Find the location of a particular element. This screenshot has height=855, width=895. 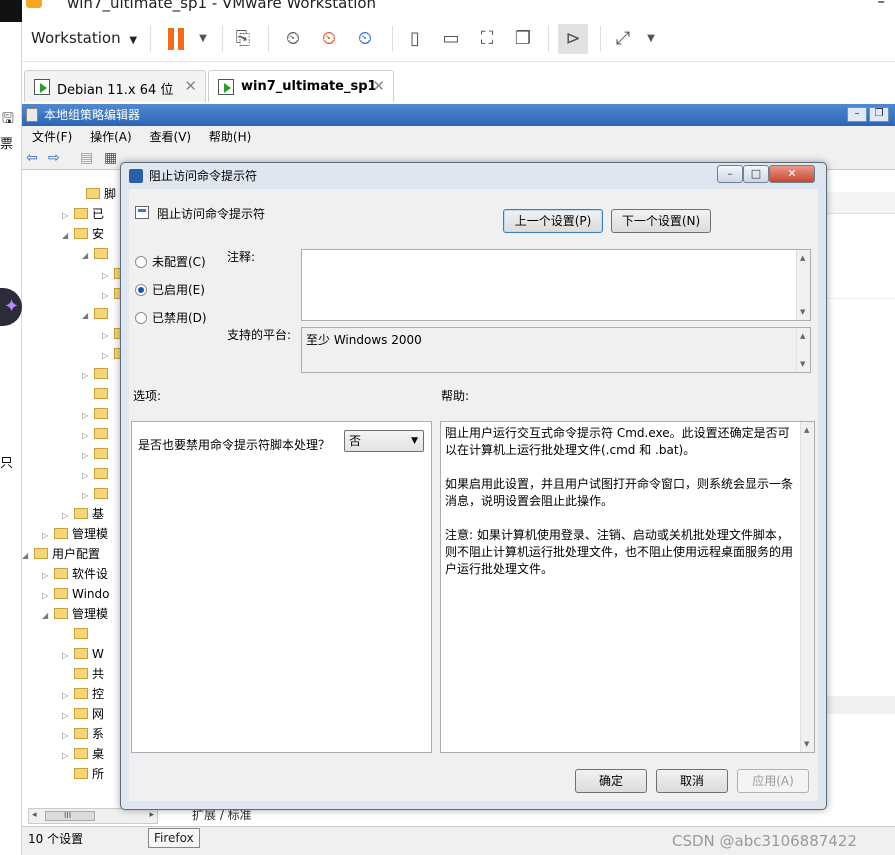

scroll-left-icon: ◂ is located at coordinates (34, 815).